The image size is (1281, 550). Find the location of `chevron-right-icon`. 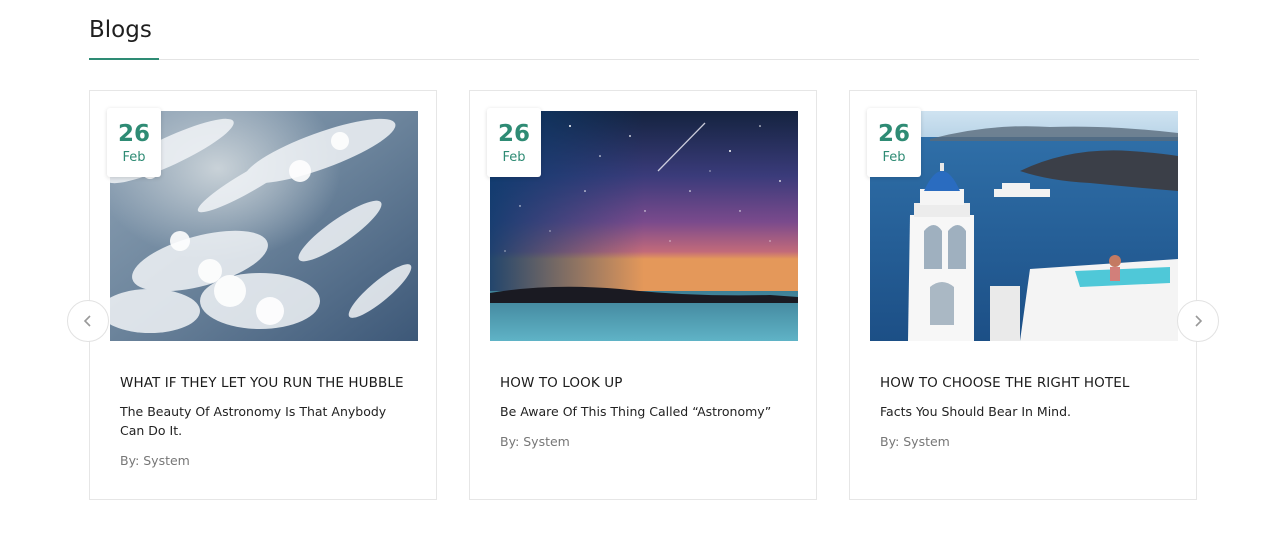

chevron-right-icon is located at coordinates (1199, 321).